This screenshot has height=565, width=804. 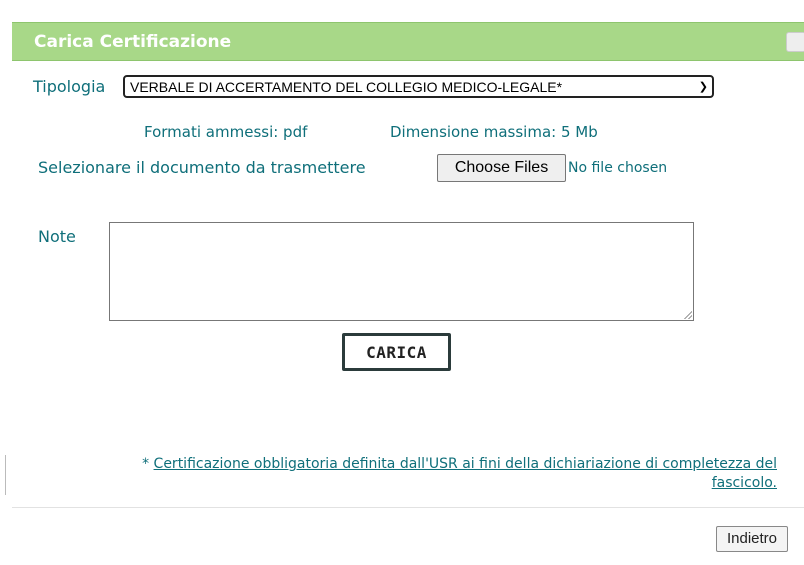 I want to click on dialog-title: Carica Certificazione, so click(x=133, y=42).